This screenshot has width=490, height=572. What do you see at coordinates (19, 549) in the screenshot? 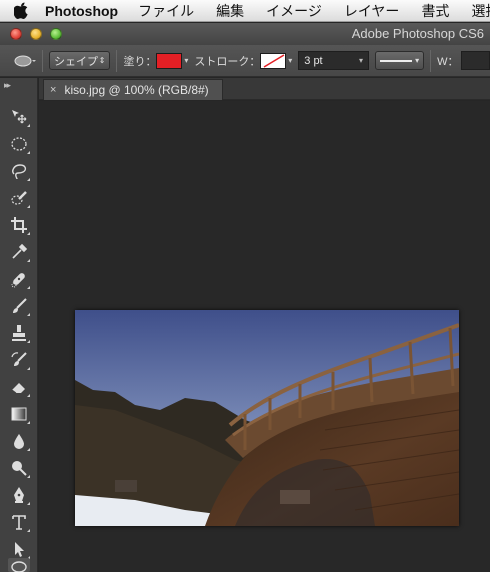
I see `path-selection-tool-icon` at bounding box center [19, 549].